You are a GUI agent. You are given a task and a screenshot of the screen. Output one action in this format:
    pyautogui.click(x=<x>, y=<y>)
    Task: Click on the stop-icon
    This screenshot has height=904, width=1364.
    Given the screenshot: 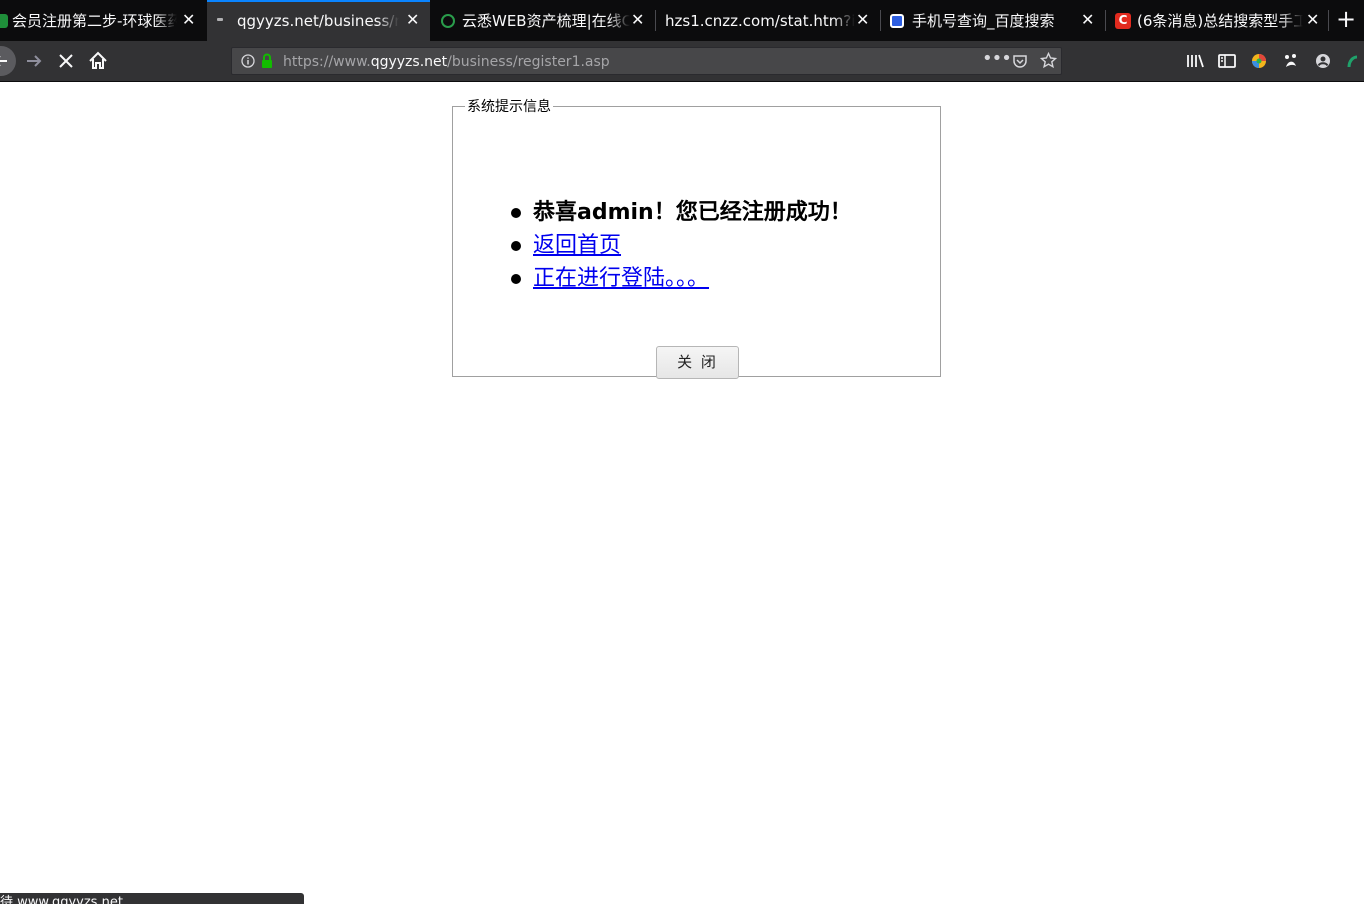 What is the action you would take?
    pyautogui.click(x=66, y=61)
    